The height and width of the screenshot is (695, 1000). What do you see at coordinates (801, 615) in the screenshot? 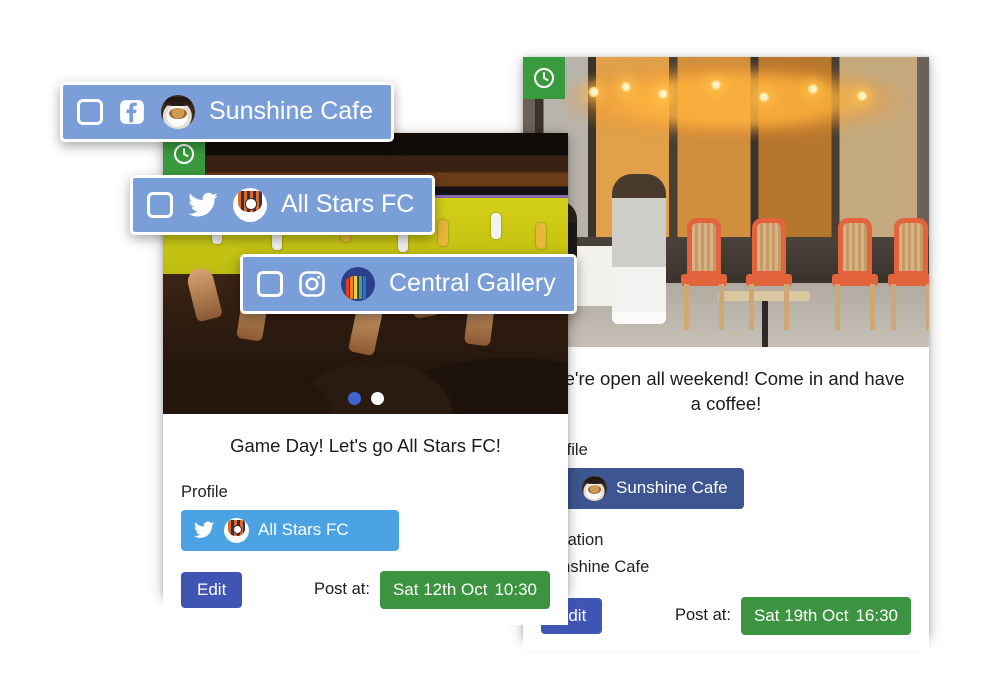
I see `post-at-date-sunshine: Sat 19th Oct` at bounding box center [801, 615].